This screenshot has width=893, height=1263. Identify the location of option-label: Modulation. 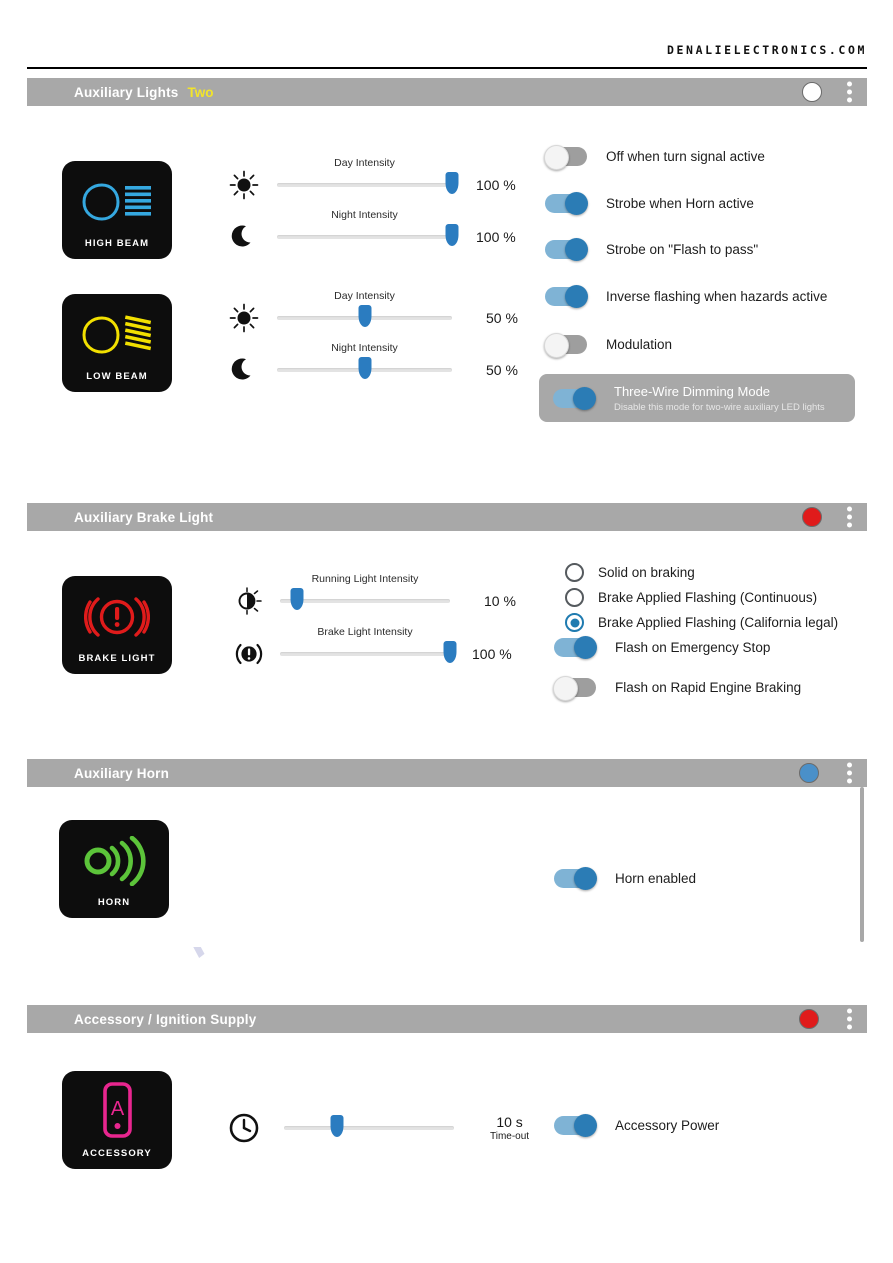
(639, 344).